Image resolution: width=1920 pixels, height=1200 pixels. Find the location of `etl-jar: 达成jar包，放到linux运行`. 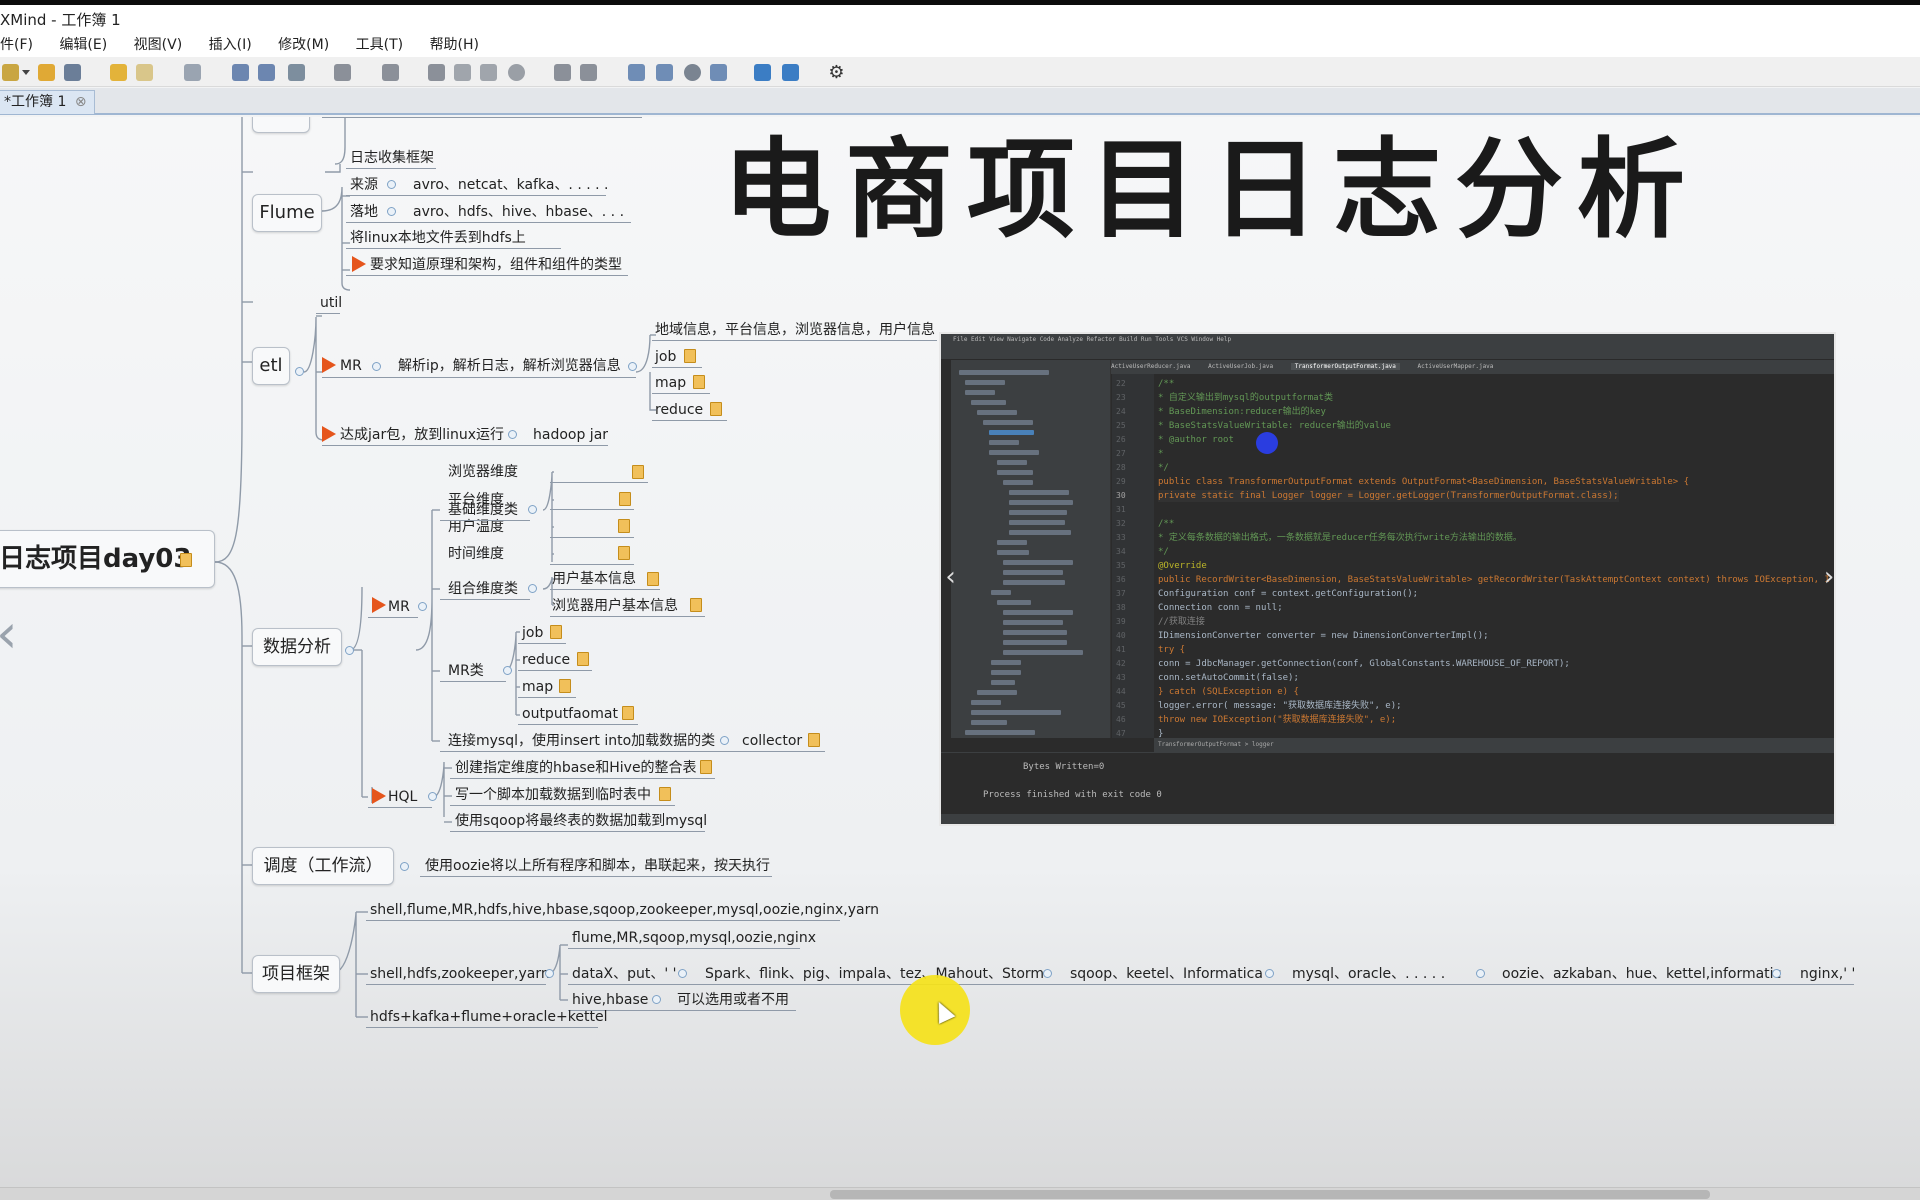

etl-jar: 达成jar包，放到linux运行 is located at coordinates (422, 435).